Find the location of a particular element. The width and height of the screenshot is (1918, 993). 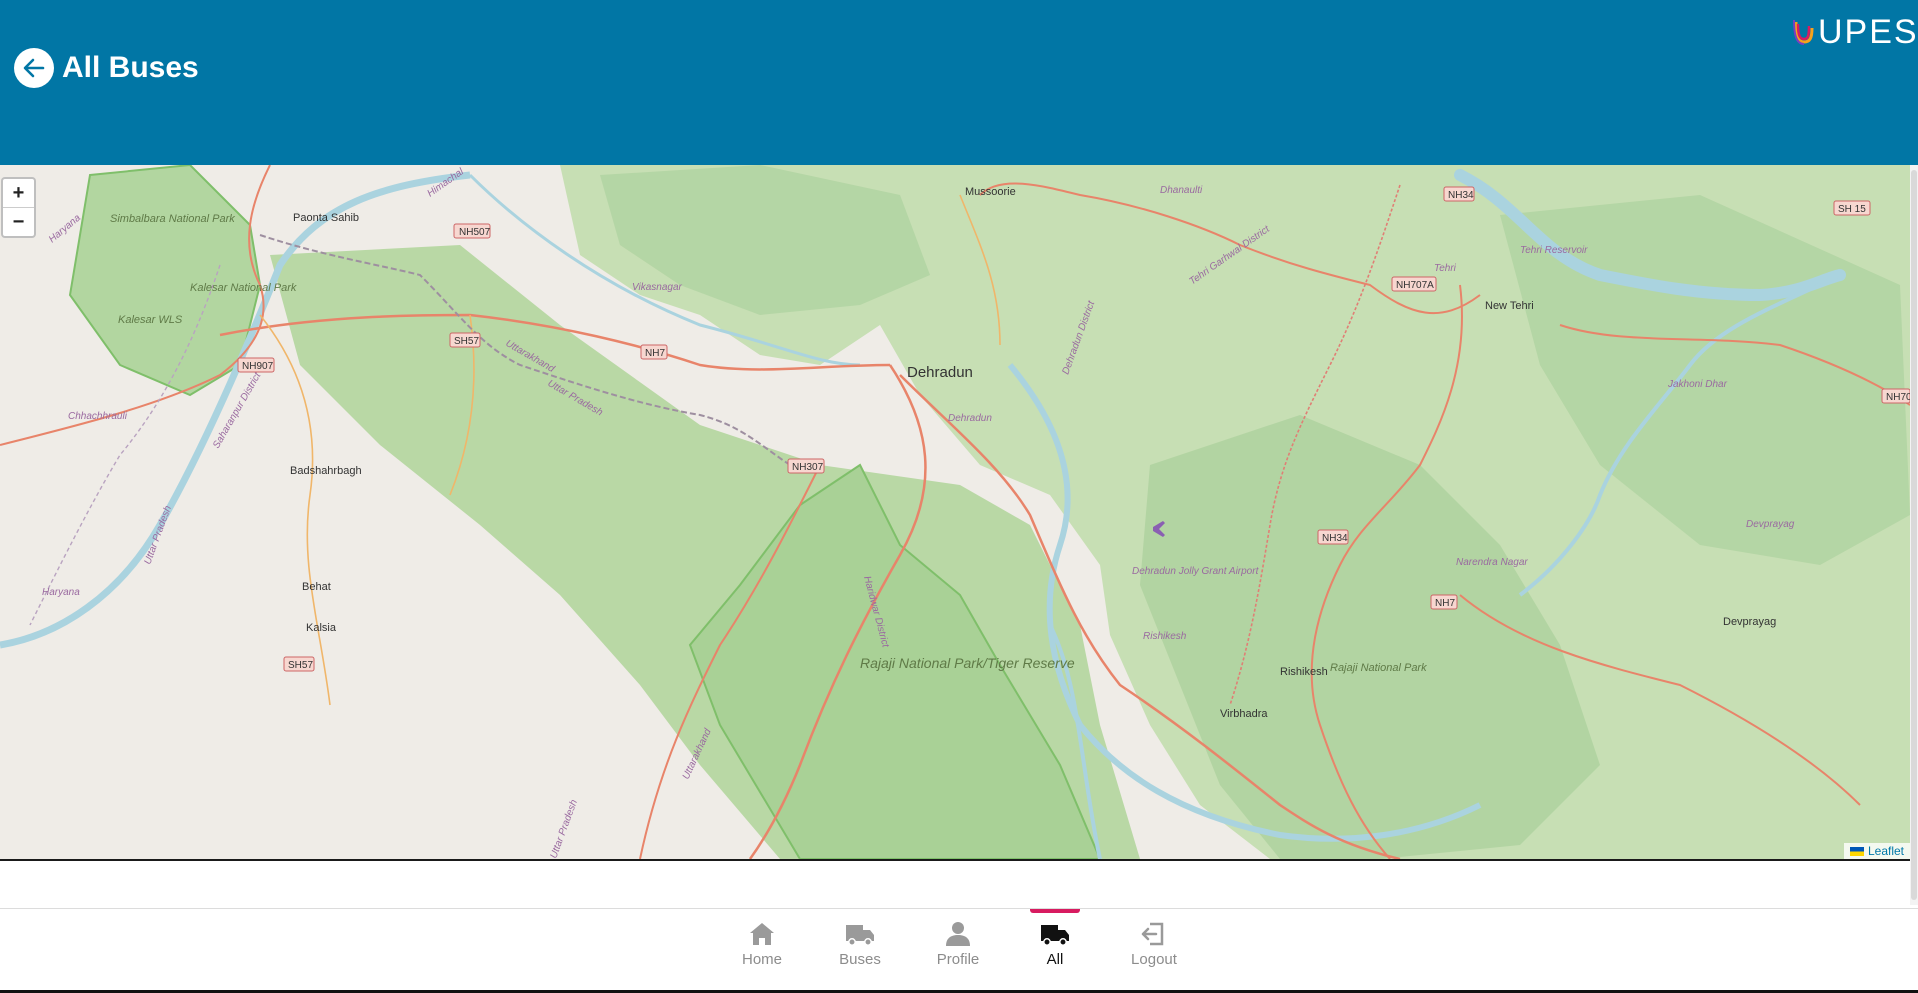

shield-nh34: NH34 is located at coordinates (1459, 194).